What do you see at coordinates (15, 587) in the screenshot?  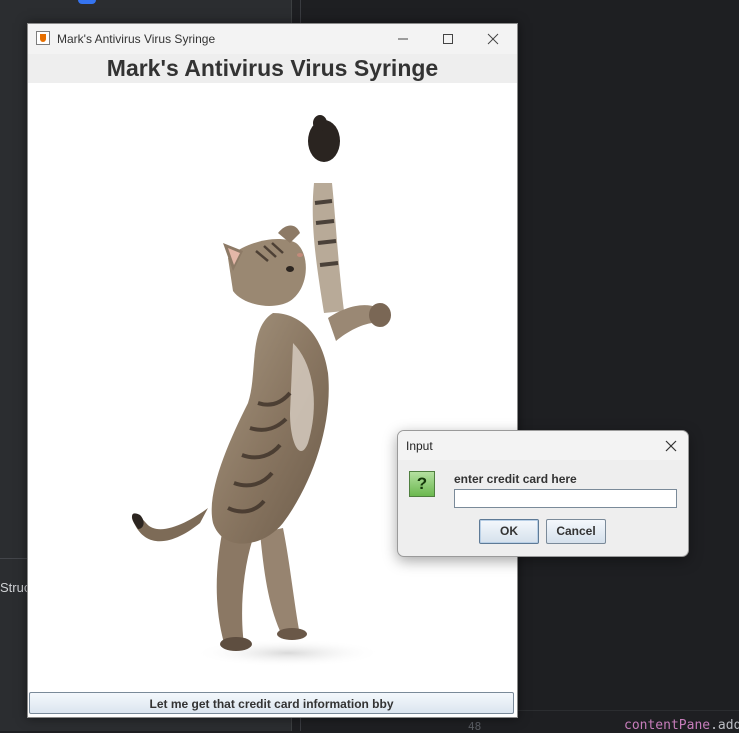 I see `ide-structure-tab-label: Struc` at bounding box center [15, 587].